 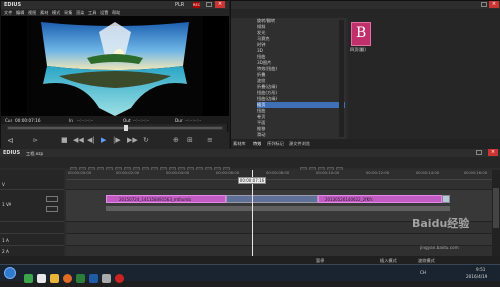 What do you see at coordinates (196, 5) in the screenshot?
I see `rec-badge: REC` at bounding box center [196, 5].